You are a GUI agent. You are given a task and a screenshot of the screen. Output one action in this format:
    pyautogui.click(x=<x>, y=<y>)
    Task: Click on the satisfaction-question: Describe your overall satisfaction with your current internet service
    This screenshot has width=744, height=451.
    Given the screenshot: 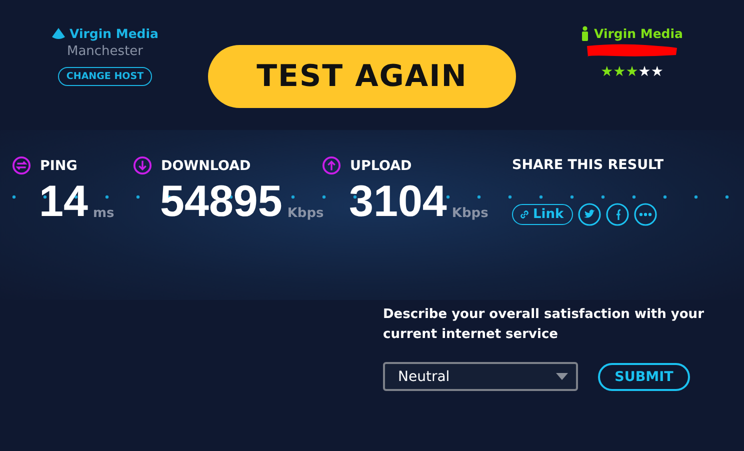 What is the action you would take?
    pyautogui.click(x=544, y=325)
    